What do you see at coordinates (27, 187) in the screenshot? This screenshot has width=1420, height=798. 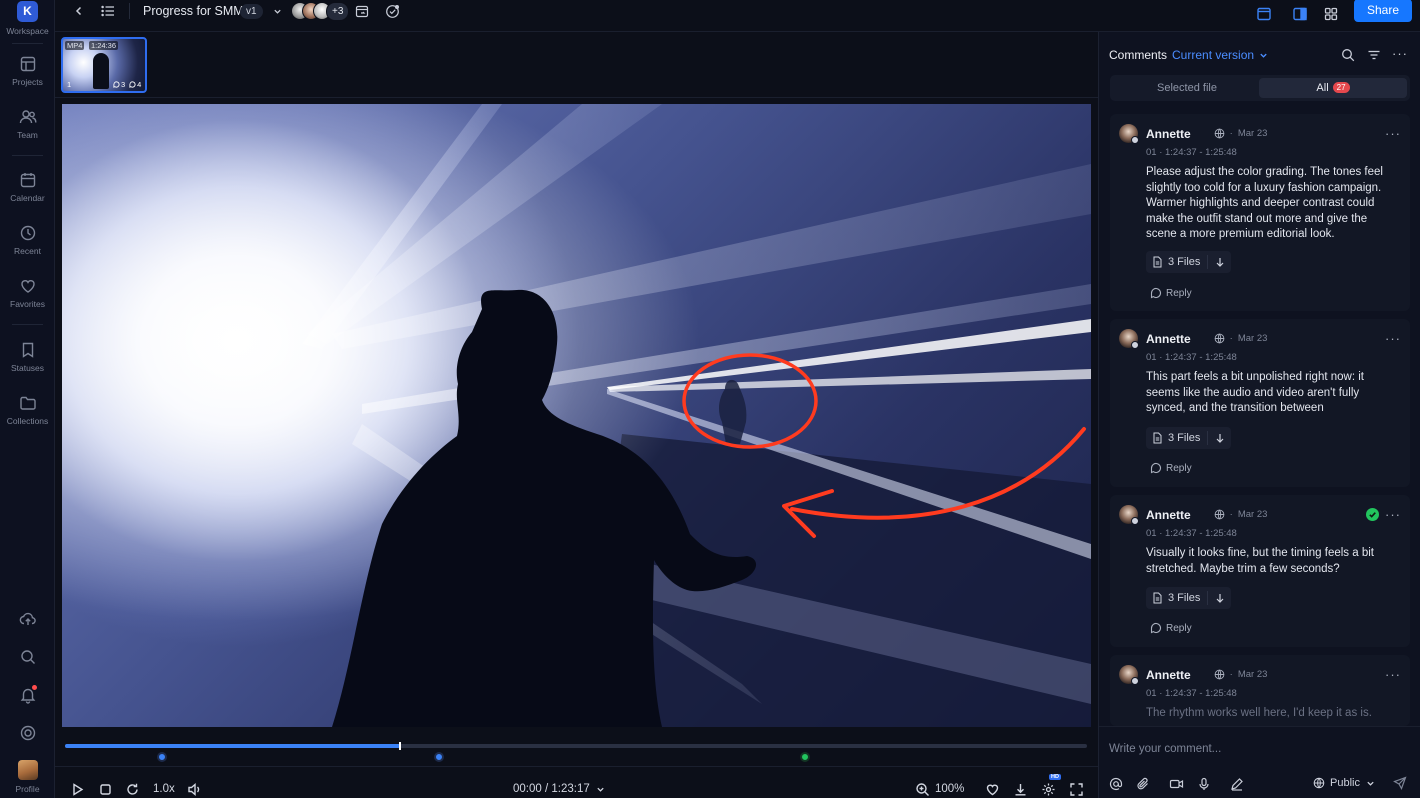 I see `rail-calendar: Calendar` at bounding box center [27, 187].